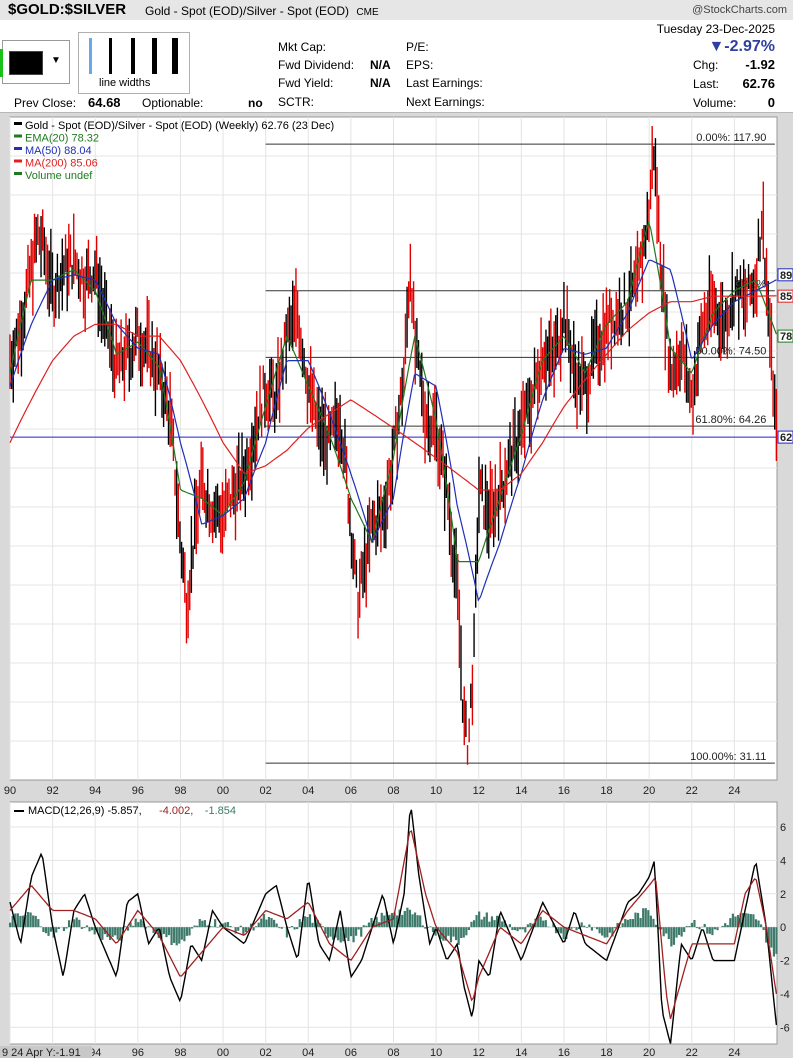 This screenshot has width=793, height=1058. Describe the element at coordinates (564, 791) in the screenshot. I see `x-tick-label: 16` at that location.